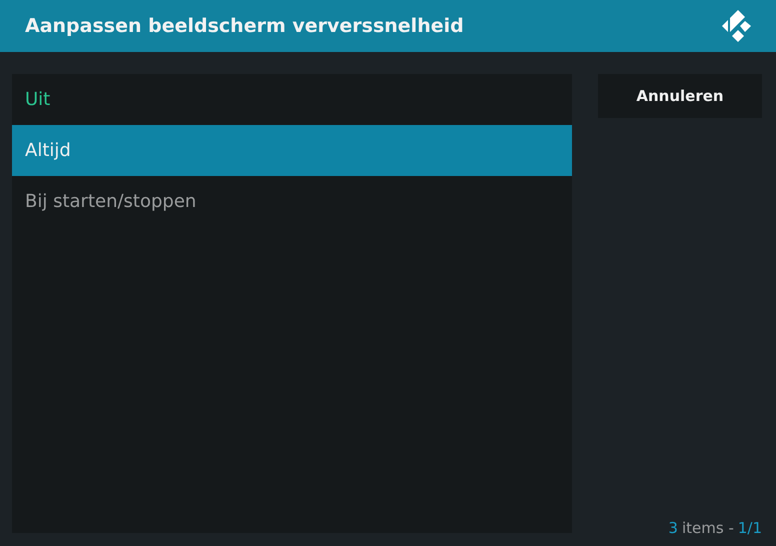 This screenshot has width=776, height=546. I want to click on list-item: Uit, so click(292, 99).